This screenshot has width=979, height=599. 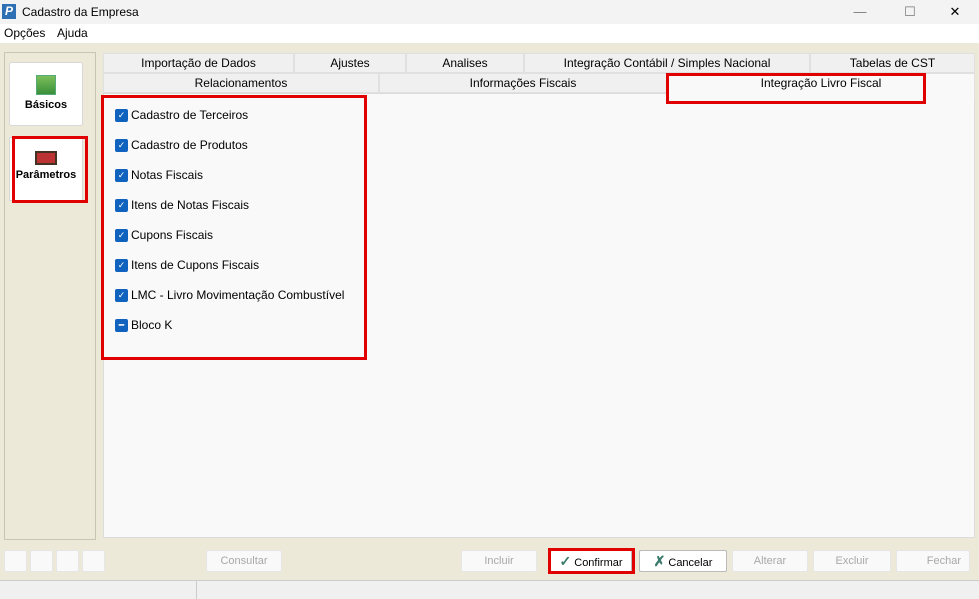 I want to click on cancelar-button: ✗ Cancelar, so click(x=683, y=561).